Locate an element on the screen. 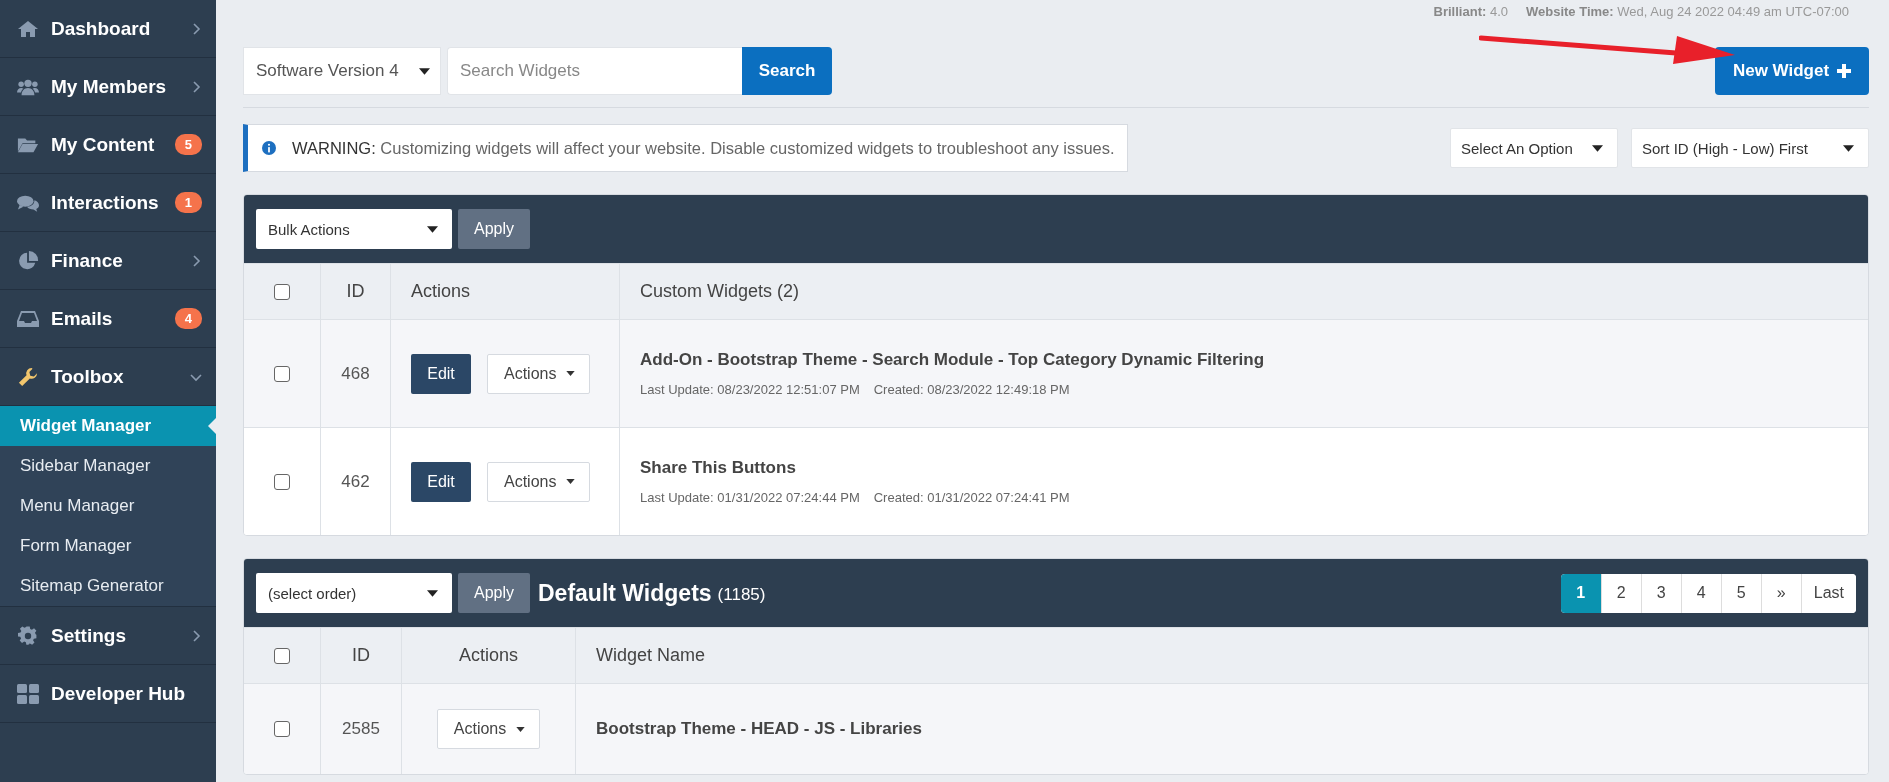  widget-count: (1185) is located at coordinates (741, 595).